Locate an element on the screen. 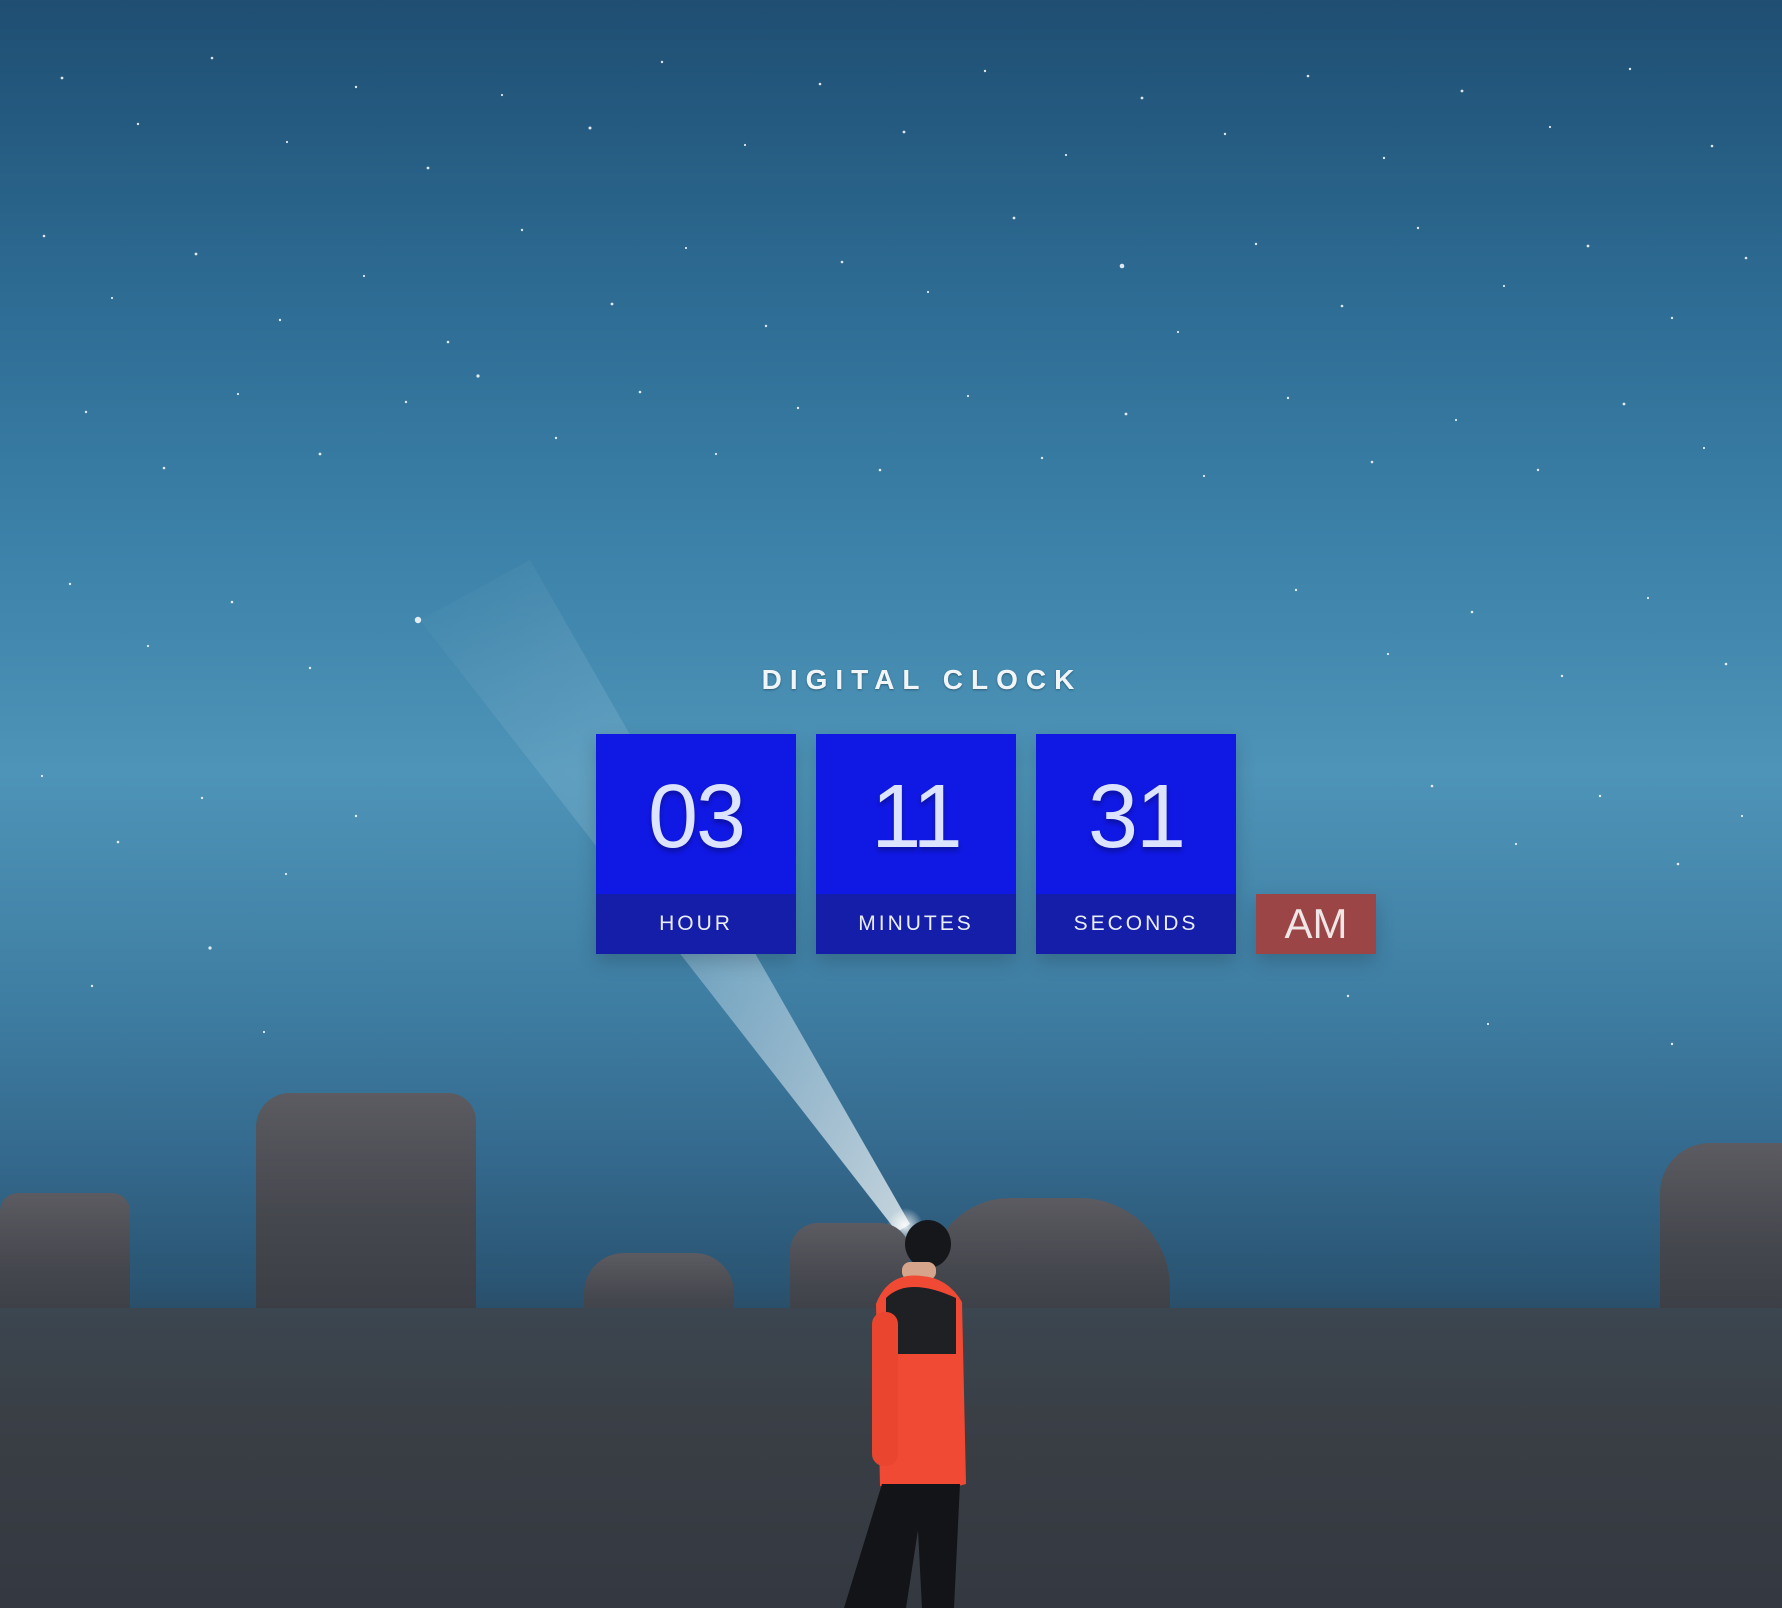 The image size is (1782, 1608). seconds-card: 31 SECONDS is located at coordinates (1136, 844).